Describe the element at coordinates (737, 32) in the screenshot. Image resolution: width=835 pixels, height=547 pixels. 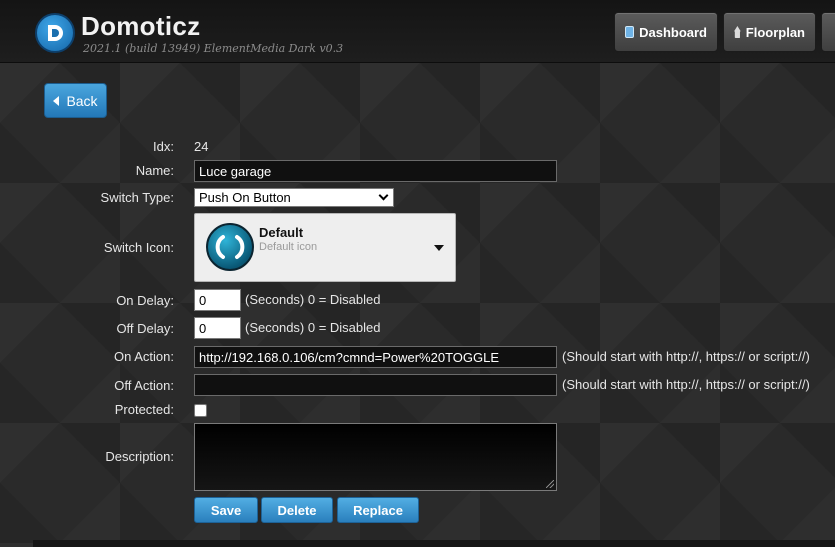
I see `floorplan-icon` at that location.